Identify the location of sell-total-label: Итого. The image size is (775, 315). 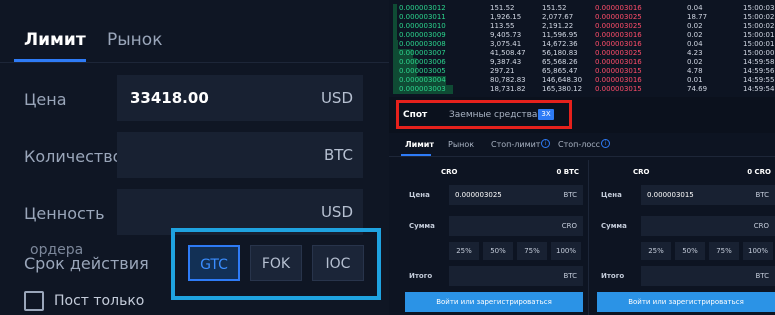
(613, 276).